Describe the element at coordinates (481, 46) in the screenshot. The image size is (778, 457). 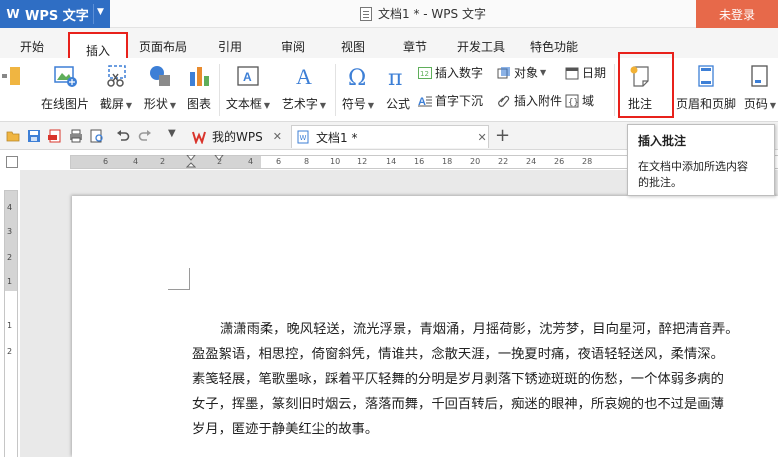
I see `tab-developer-tools: 开发工具` at that location.